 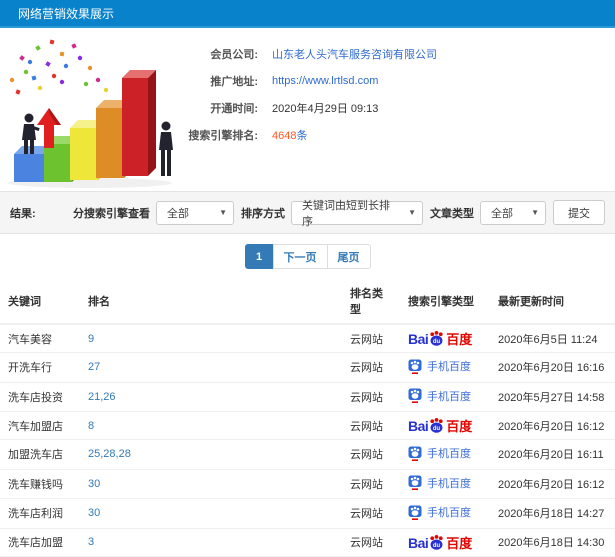 What do you see at coordinates (40, 397) in the screenshot?
I see `keyword-cell: 洗车店投资` at bounding box center [40, 397].